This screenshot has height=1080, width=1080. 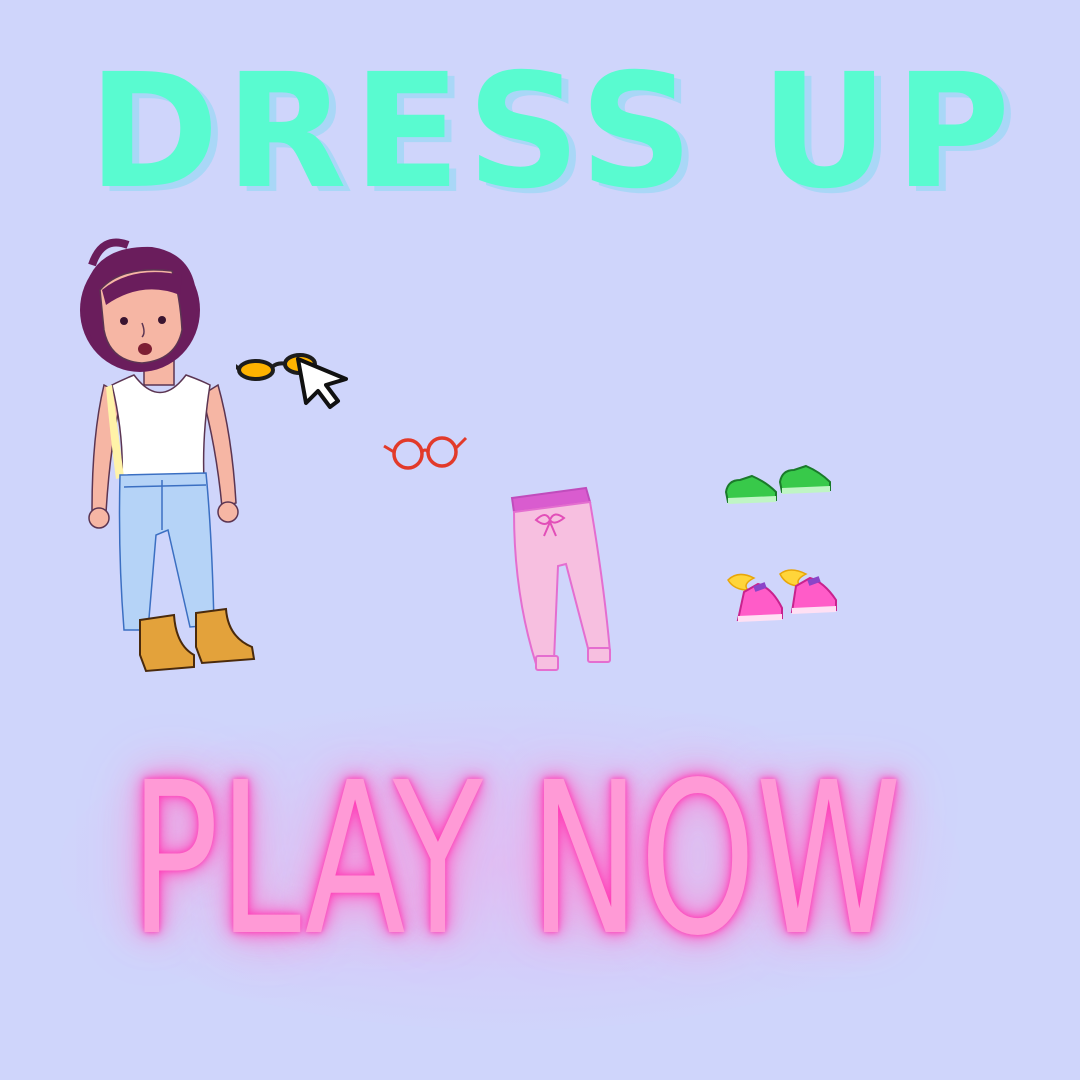 What do you see at coordinates (324, 383) in the screenshot?
I see `pointer-cursor-icon` at bounding box center [324, 383].